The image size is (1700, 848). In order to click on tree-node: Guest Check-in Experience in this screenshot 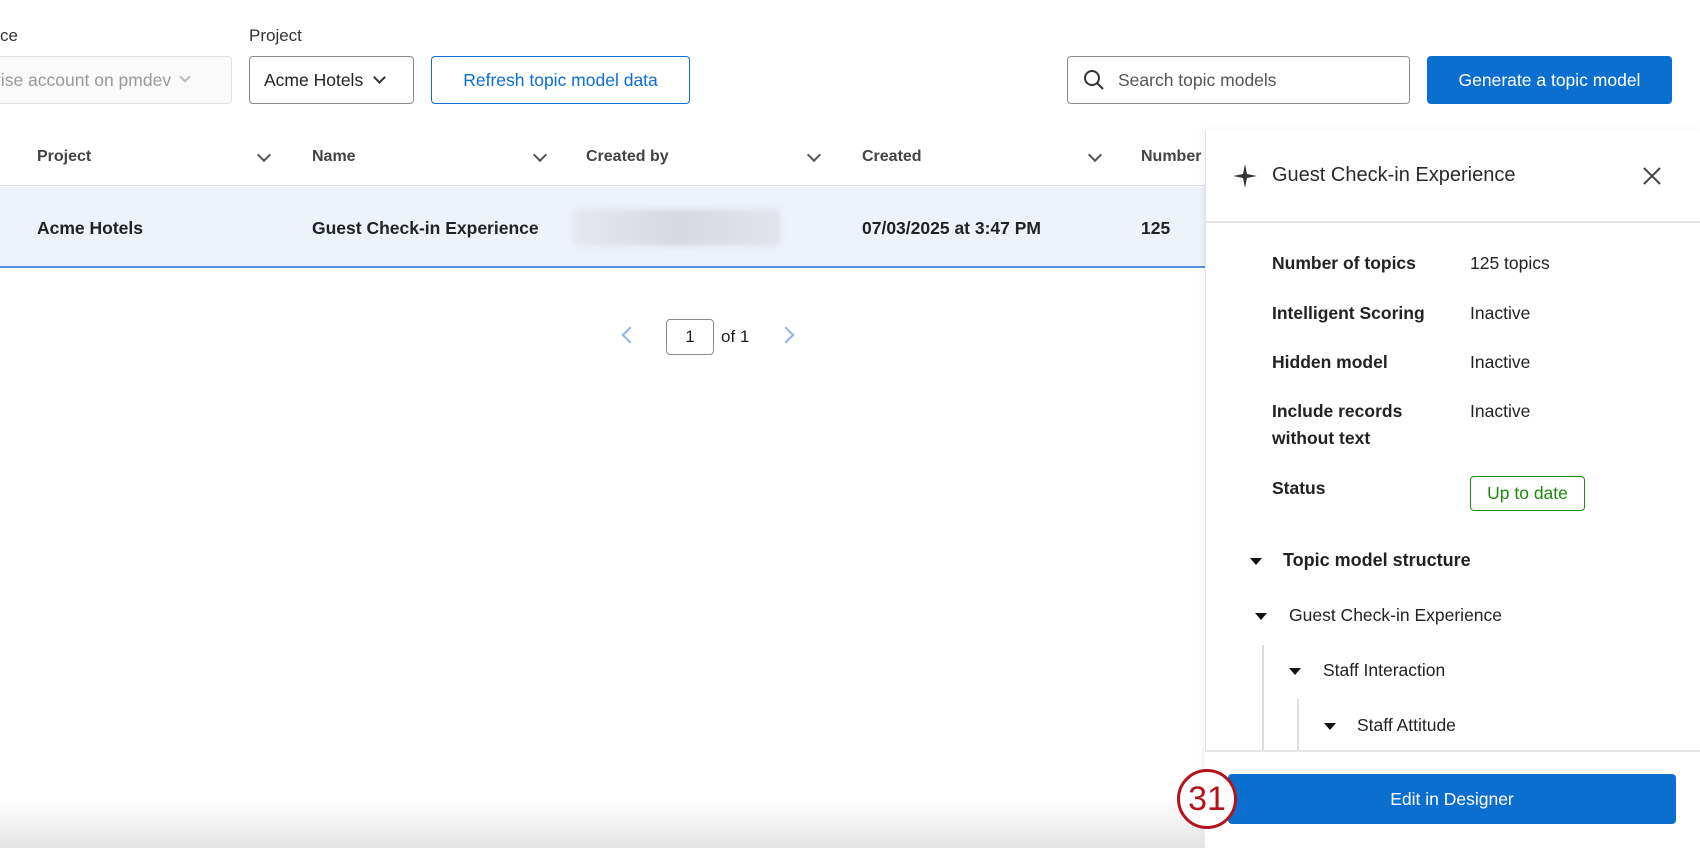, I will do `click(1395, 615)`.